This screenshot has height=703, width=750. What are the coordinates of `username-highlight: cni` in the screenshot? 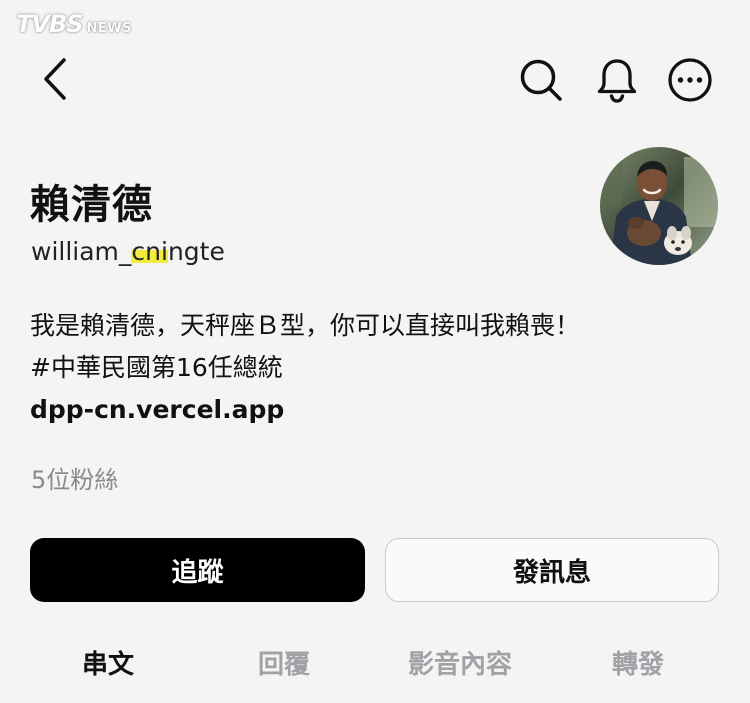 It's located at (149, 251).